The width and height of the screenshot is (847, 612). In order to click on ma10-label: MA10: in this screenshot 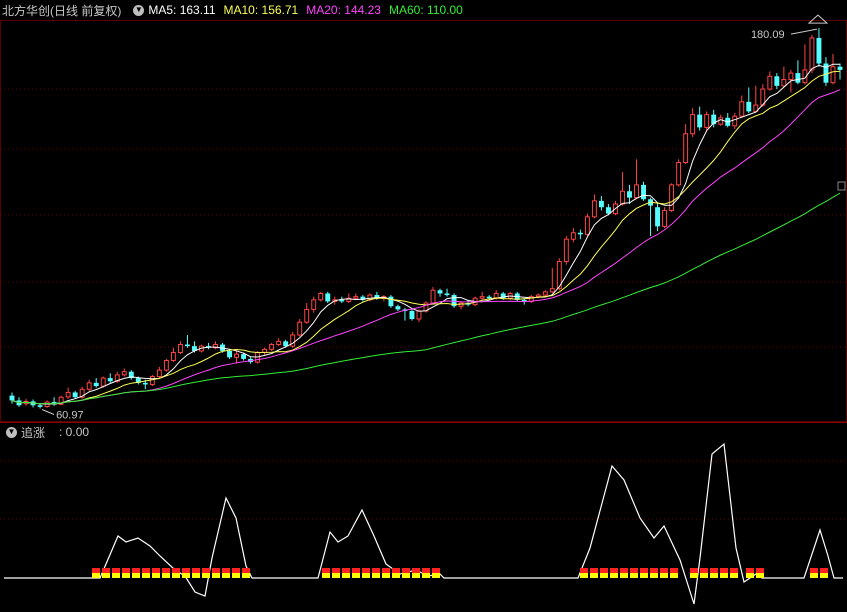, I will do `click(241, 10)`.